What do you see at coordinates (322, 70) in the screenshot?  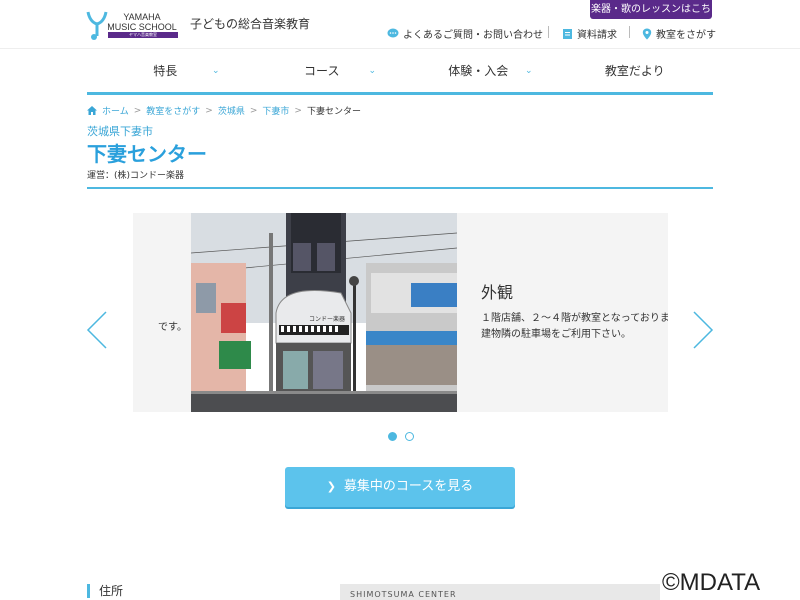 I see `nav-item-courses: コース ⌄` at bounding box center [322, 70].